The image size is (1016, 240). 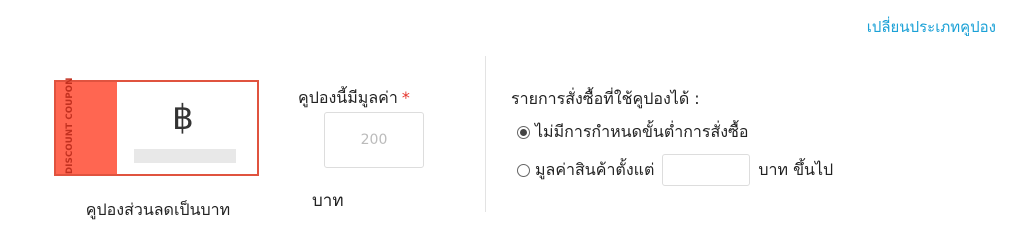 I want to click on coupon-illustration: DISCOUNT COUPON ฿, so click(x=156, y=126).